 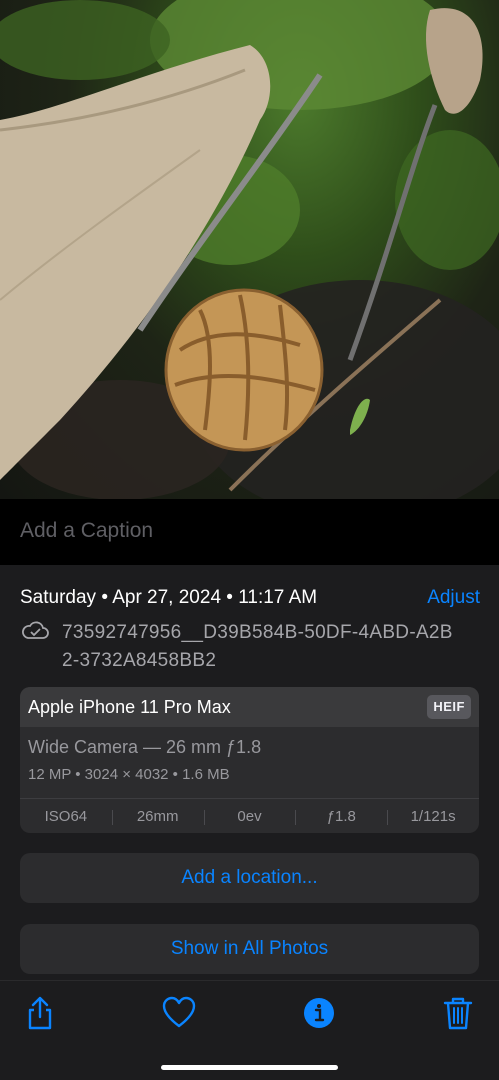 I want to click on exif-exposure-bias: 0ev, so click(x=249, y=816).